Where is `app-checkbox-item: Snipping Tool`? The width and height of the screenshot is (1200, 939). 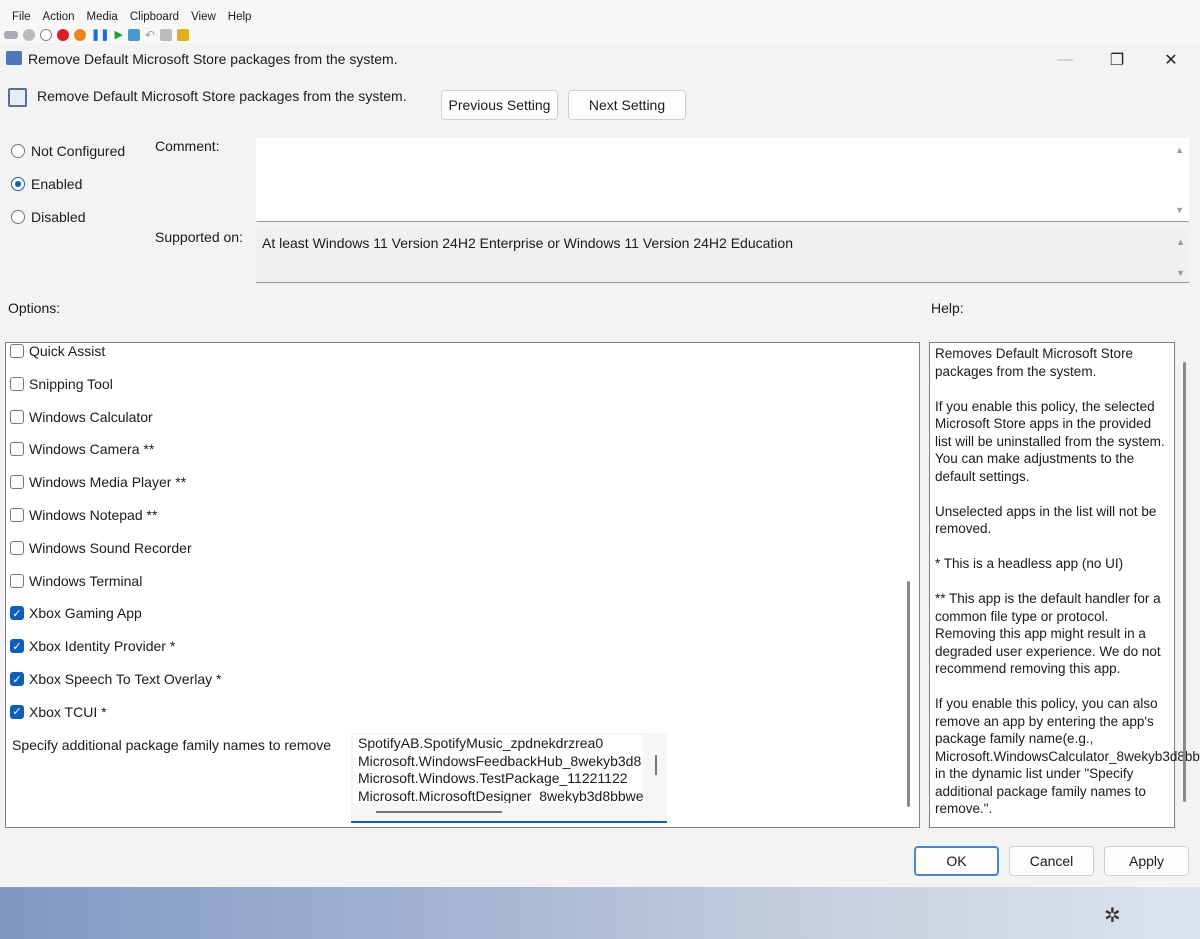 app-checkbox-item: Snipping Tool is located at coordinates (61, 384).